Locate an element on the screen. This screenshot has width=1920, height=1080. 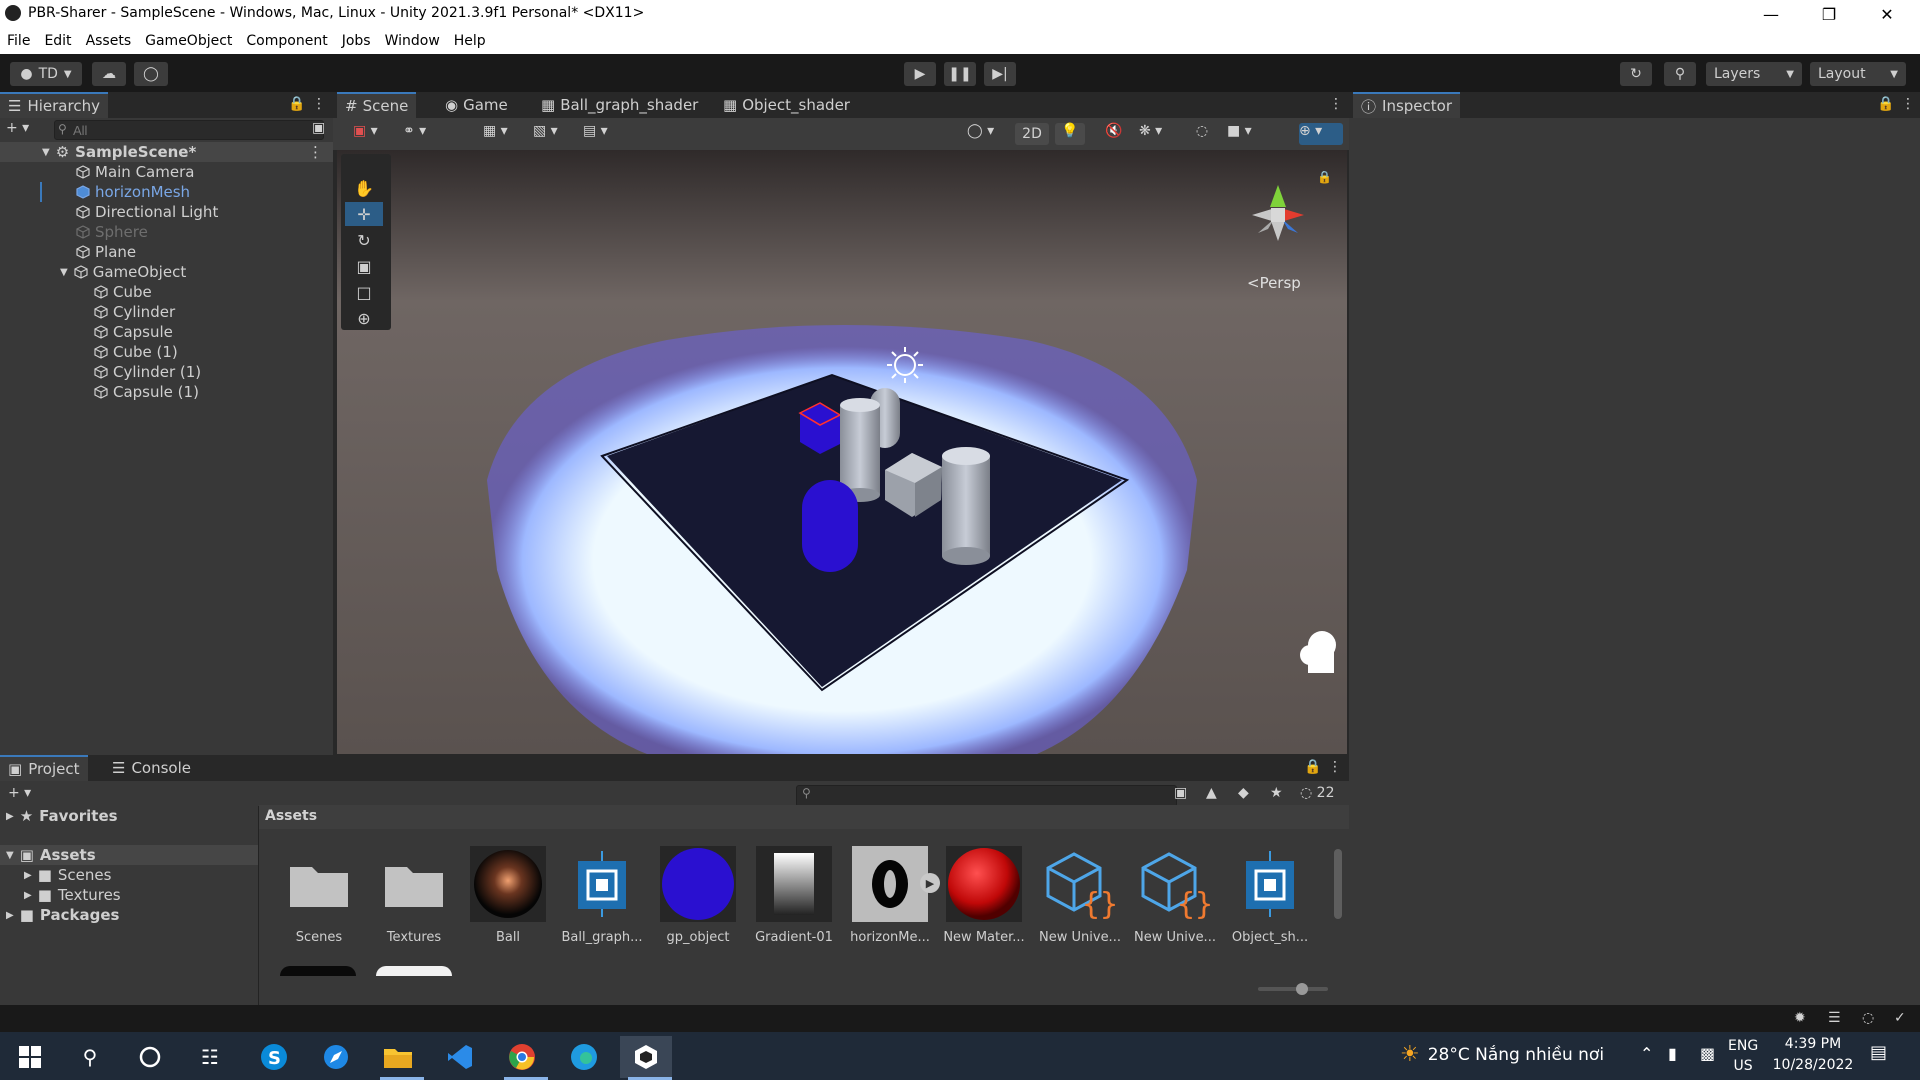
notifications-icon: ▤ is located at coordinates (1878, 1052).